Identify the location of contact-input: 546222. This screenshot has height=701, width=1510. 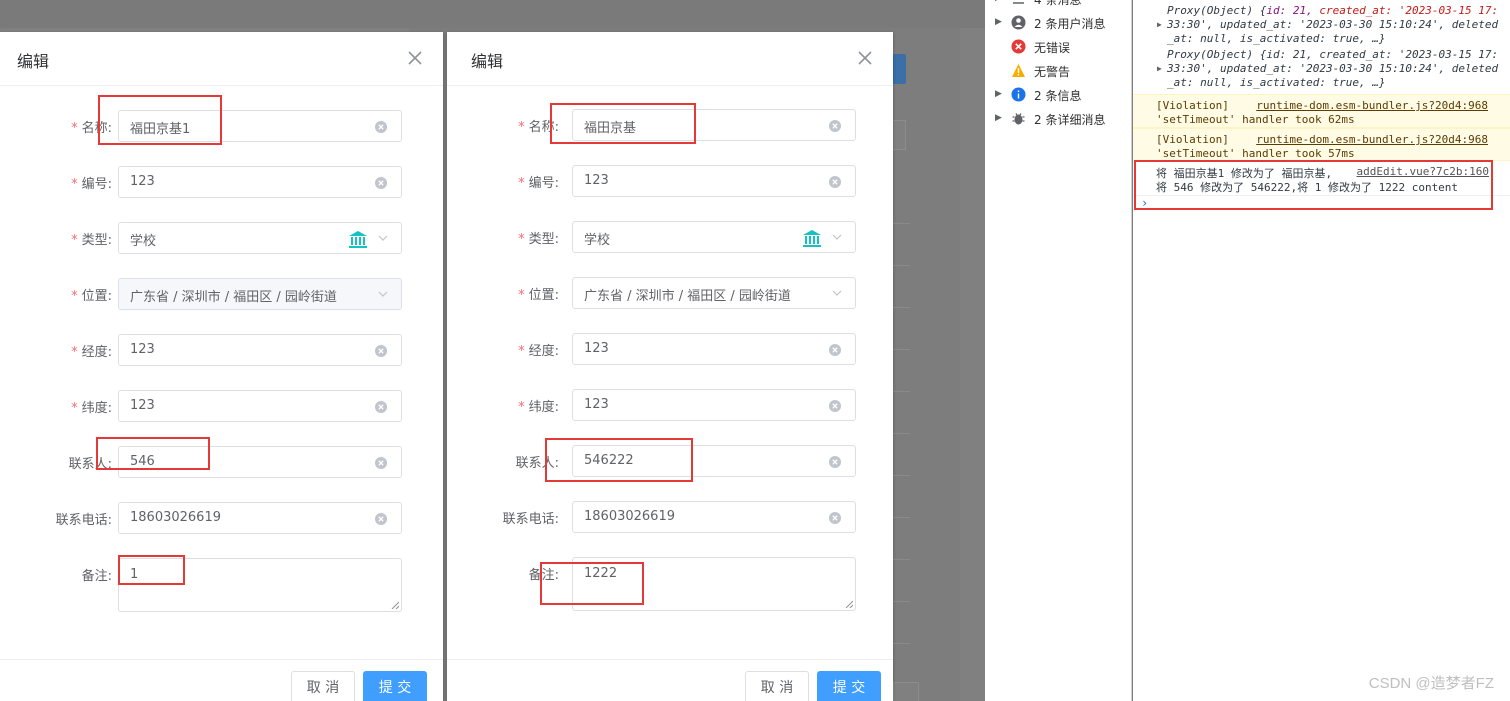
(714, 461).